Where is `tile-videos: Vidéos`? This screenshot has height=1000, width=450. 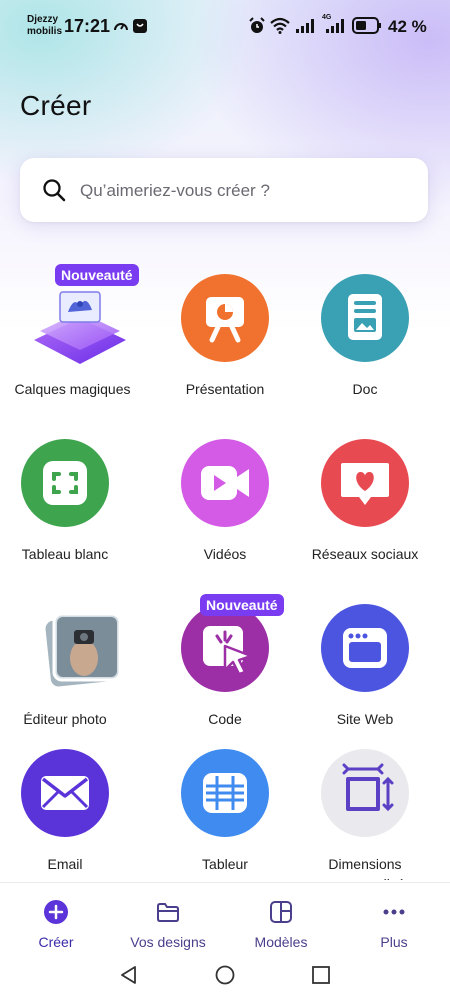 tile-videos: Vidéos is located at coordinates (225, 514).